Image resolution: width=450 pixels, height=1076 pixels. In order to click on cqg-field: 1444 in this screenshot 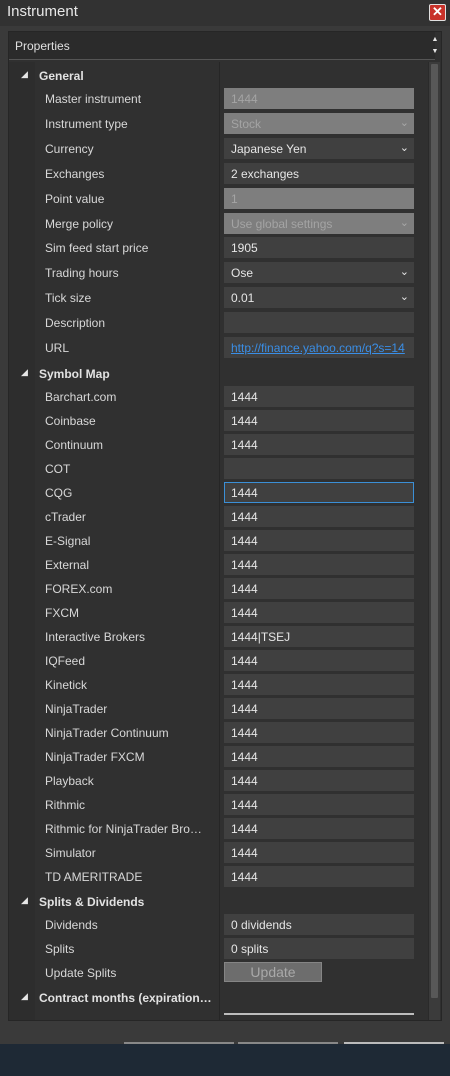, I will do `click(319, 492)`.